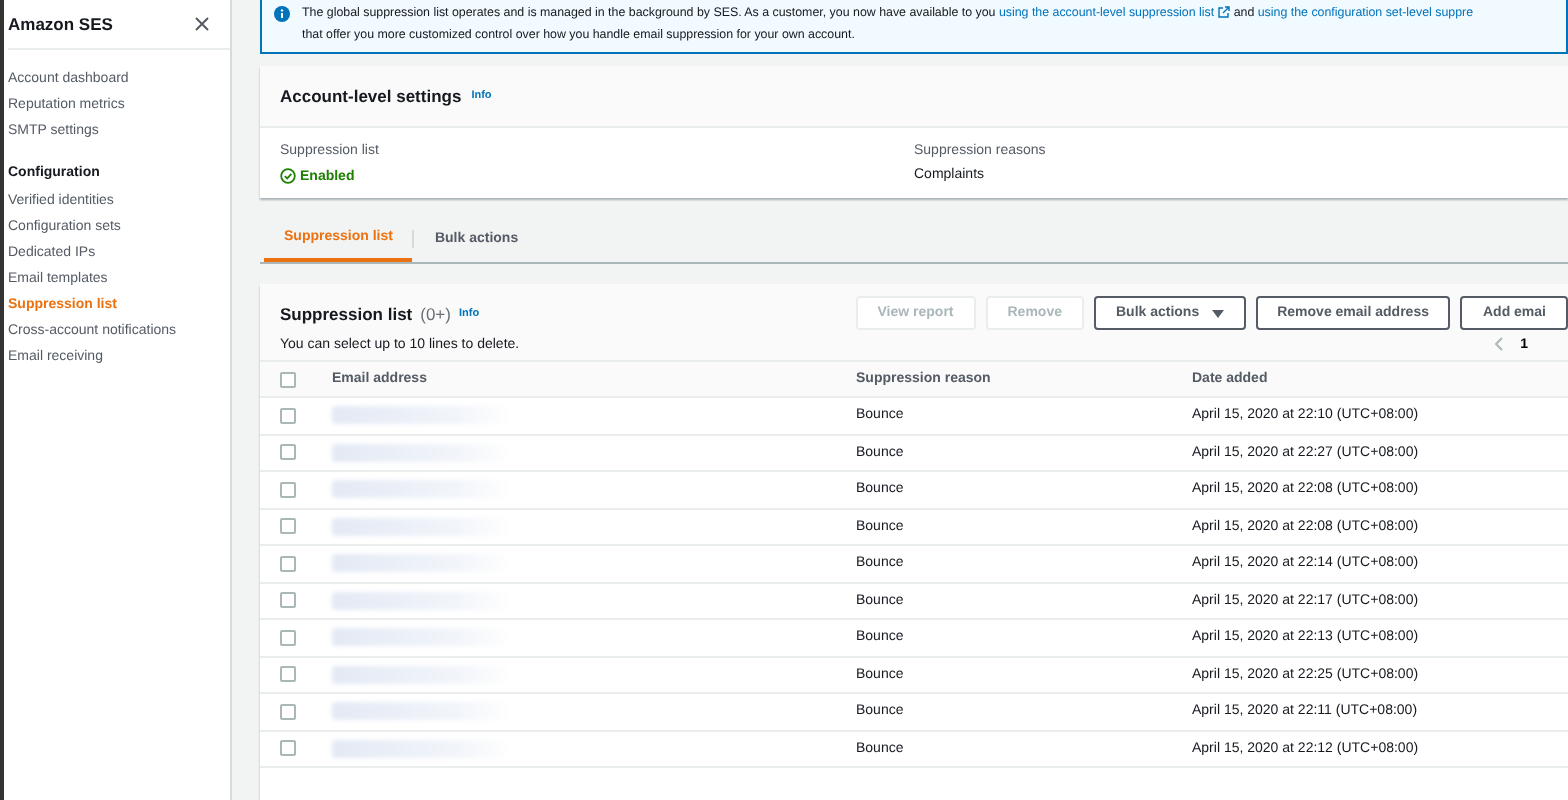 Image resolution: width=1568 pixels, height=800 pixels. What do you see at coordinates (1217, 313) in the screenshot?
I see `caret-icon` at bounding box center [1217, 313].